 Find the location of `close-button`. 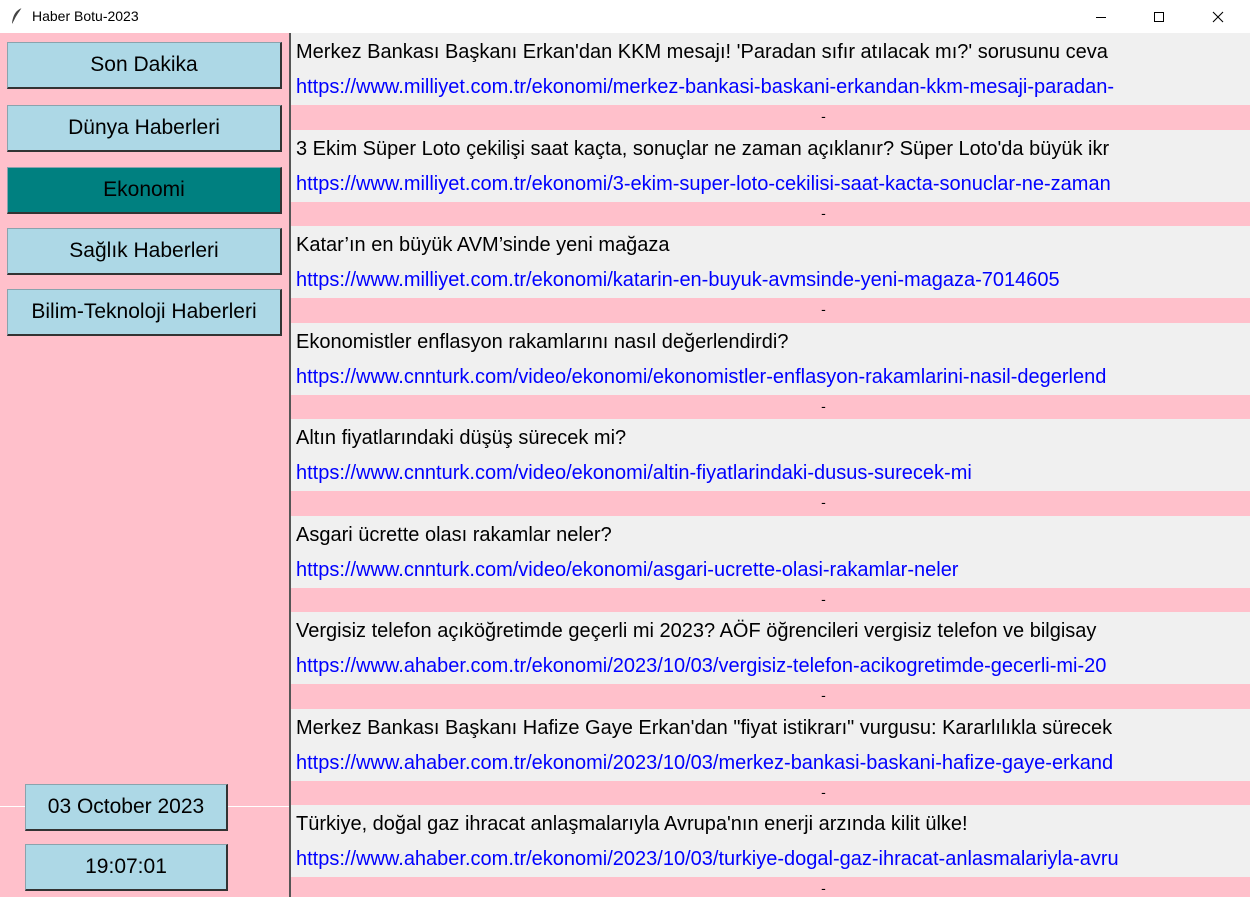

close-button is located at coordinates (1218, 16).